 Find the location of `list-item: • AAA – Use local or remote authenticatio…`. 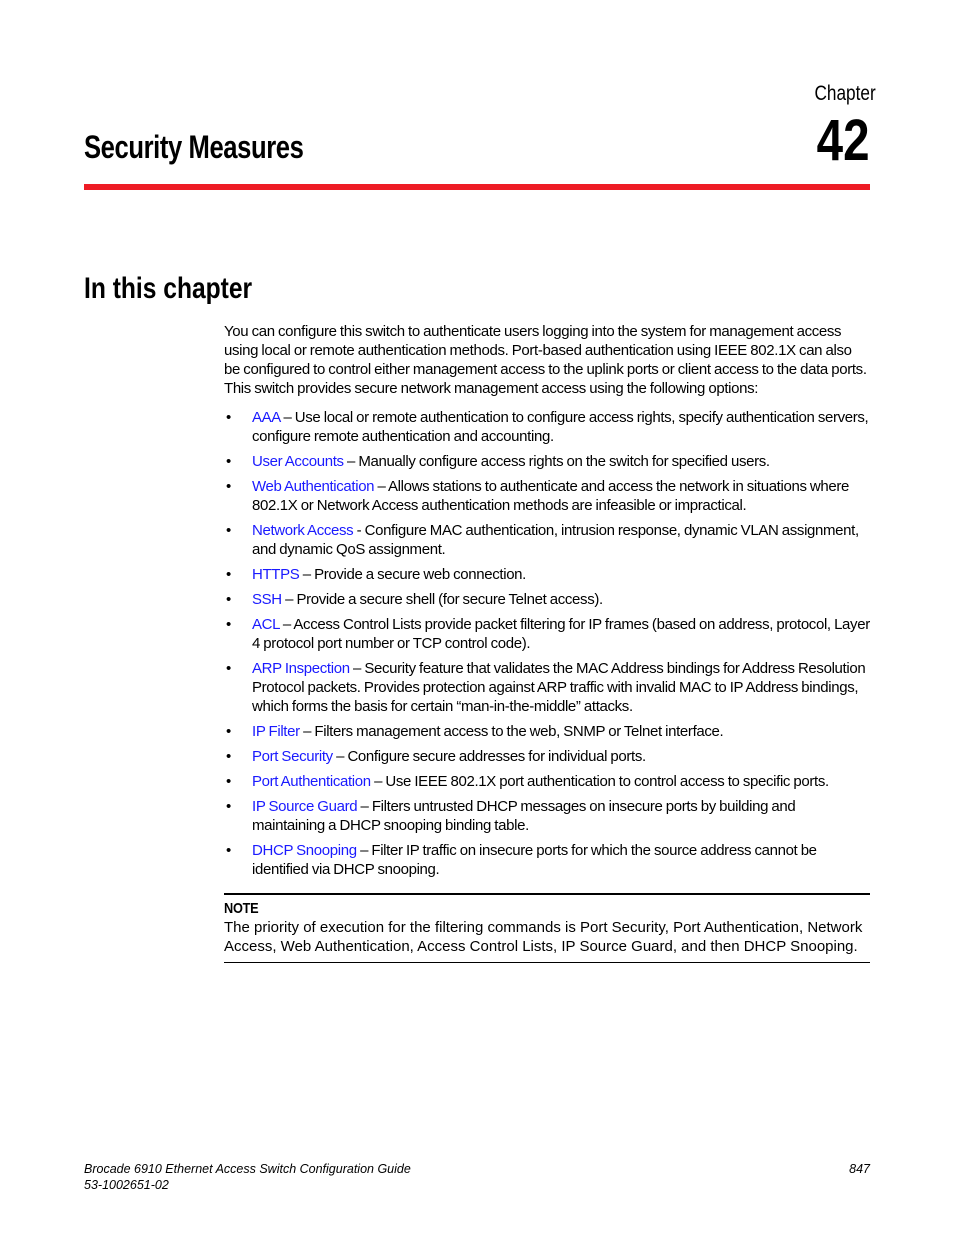

list-item: • AAA – Use local or remote authenticatio… is located at coordinates (547, 427).